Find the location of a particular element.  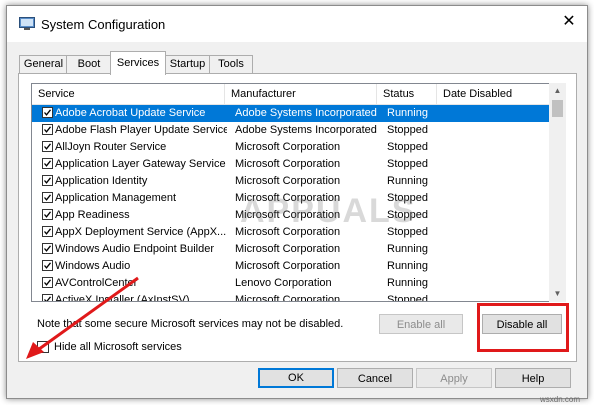

site-credit: wsxdn.com is located at coordinates (560, 399).